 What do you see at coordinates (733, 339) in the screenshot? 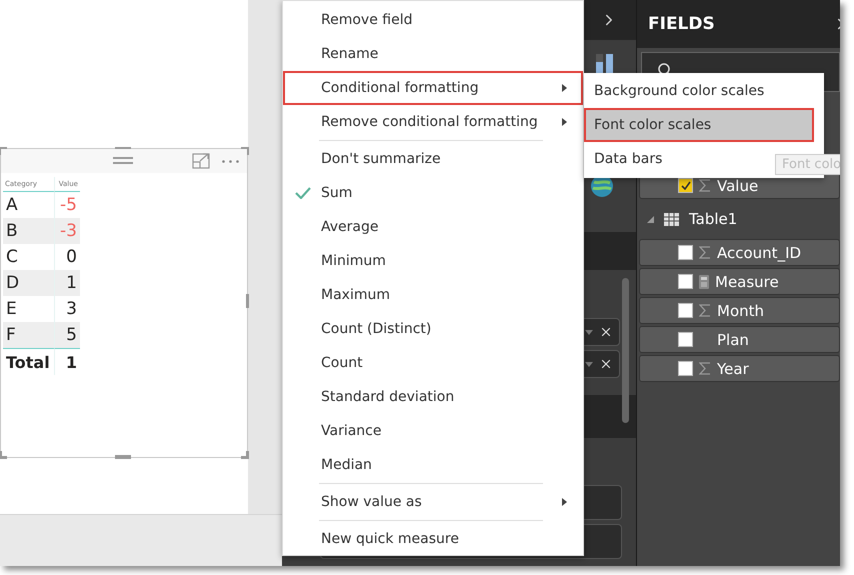
I see `field-name: Plan` at bounding box center [733, 339].